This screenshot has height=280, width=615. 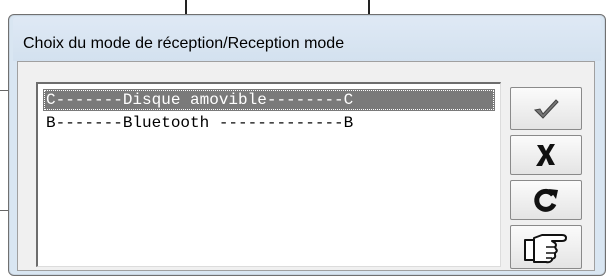 What do you see at coordinates (269, 100) in the screenshot?
I see `list-item-removable-disk: C-------Disque amovible--------C` at bounding box center [269, 100].